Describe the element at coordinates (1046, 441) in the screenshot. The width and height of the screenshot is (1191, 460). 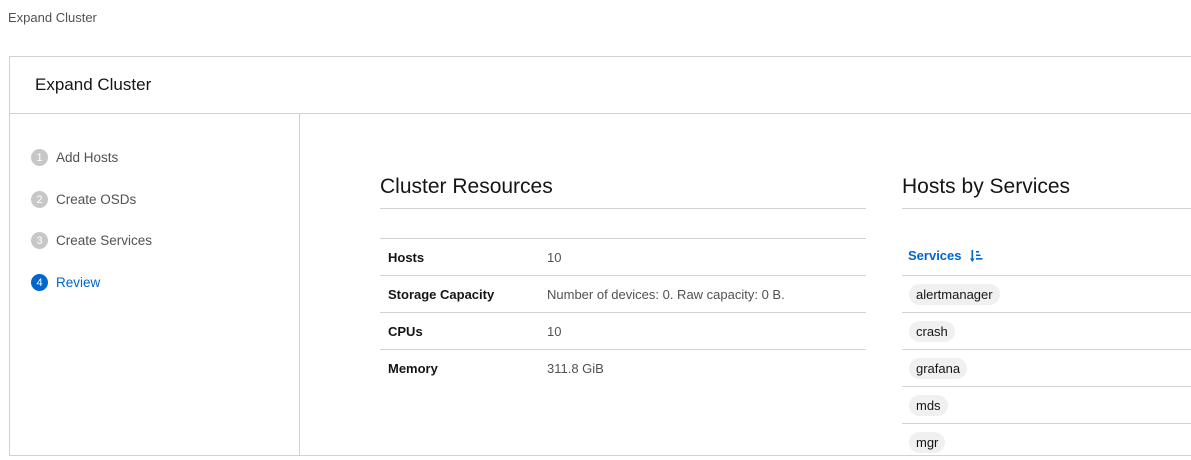
I see `list-item: mgr` at that location.